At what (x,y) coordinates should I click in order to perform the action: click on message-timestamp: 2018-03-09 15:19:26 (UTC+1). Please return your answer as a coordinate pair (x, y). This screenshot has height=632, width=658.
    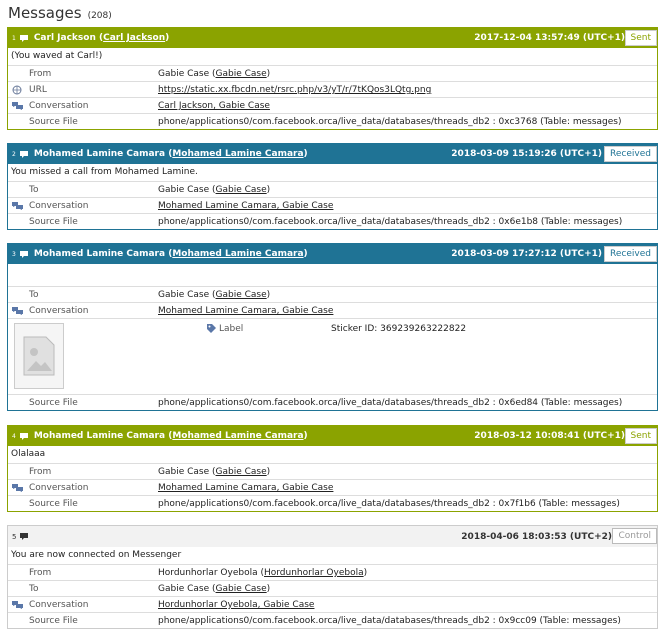
    Looking at the image, I should click on (526, 154).